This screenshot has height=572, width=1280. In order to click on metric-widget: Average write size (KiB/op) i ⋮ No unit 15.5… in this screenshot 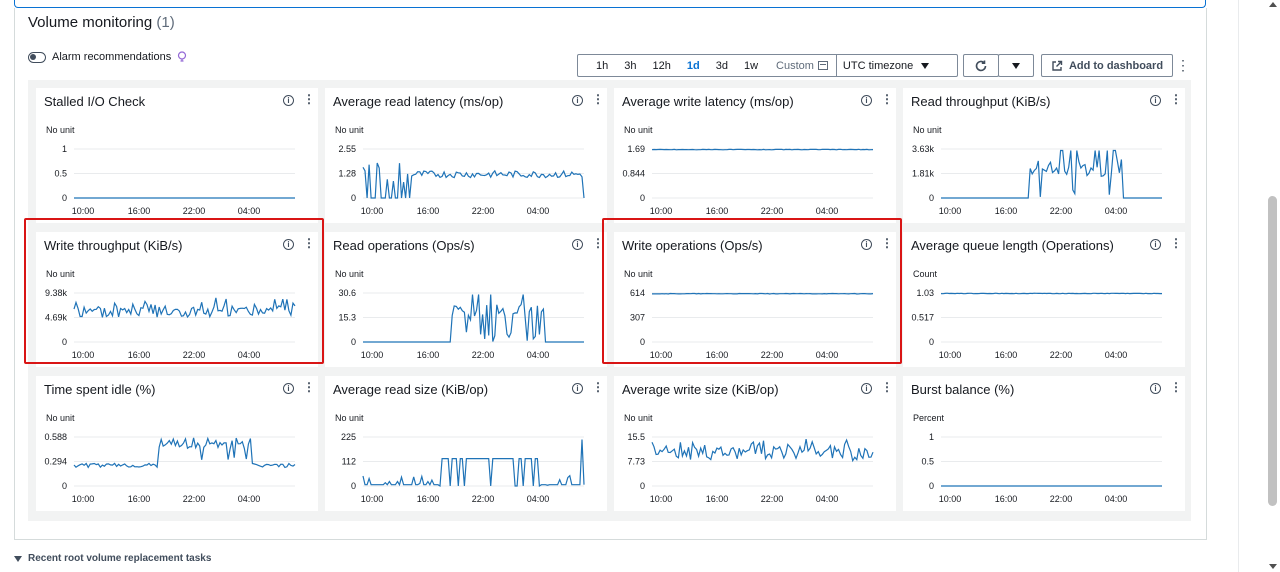, I will do `click(755, 443)`.